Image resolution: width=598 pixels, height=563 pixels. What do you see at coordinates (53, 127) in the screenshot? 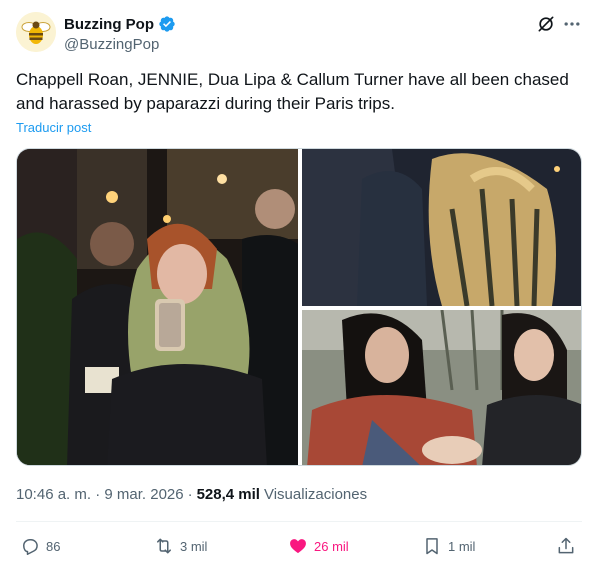
I see `translate-post-link: Traducir post` at bounding box center [53, 127].